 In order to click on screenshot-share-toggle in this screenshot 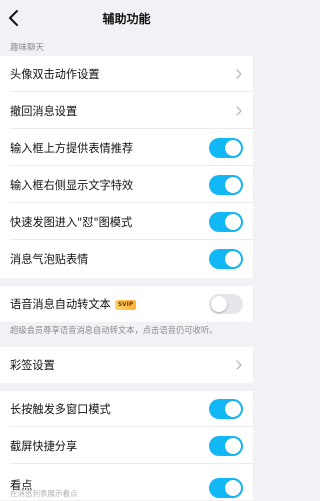, I will do `click(226, 446)`.